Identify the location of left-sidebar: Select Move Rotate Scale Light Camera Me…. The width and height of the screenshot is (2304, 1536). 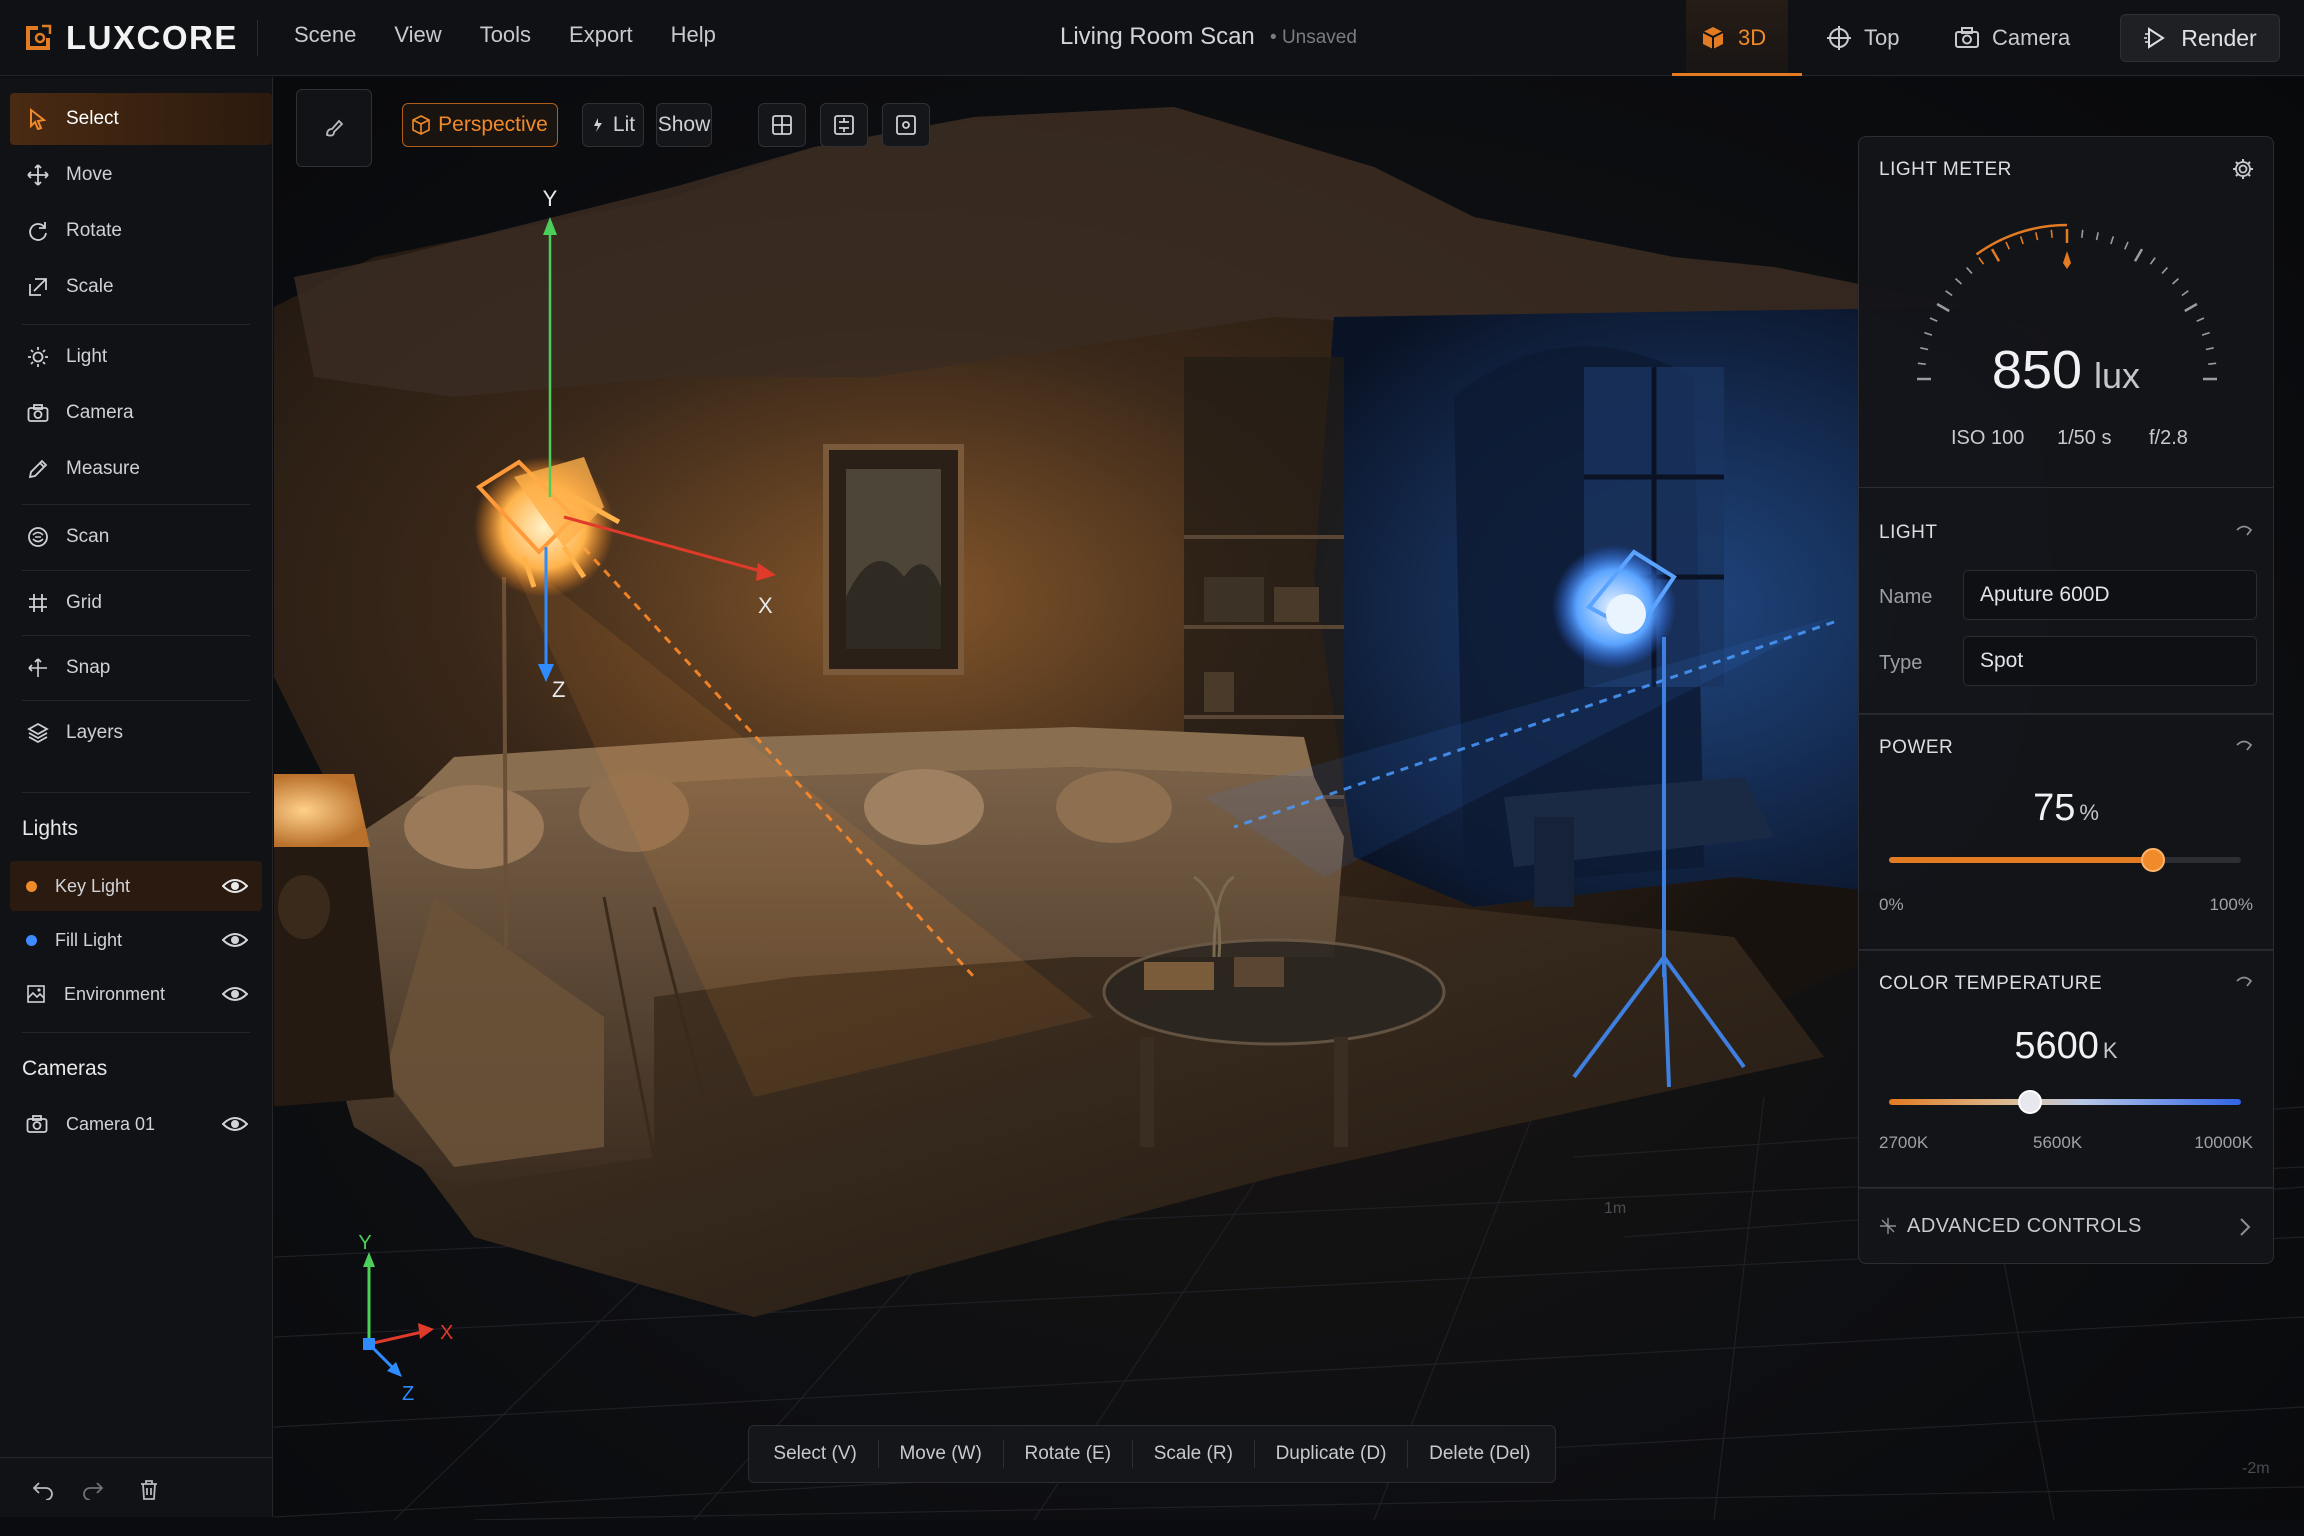
(136, 797).